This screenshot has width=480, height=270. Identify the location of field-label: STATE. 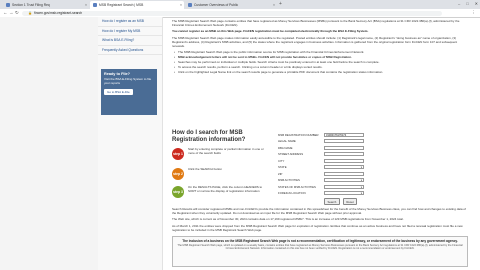
(282, 167).